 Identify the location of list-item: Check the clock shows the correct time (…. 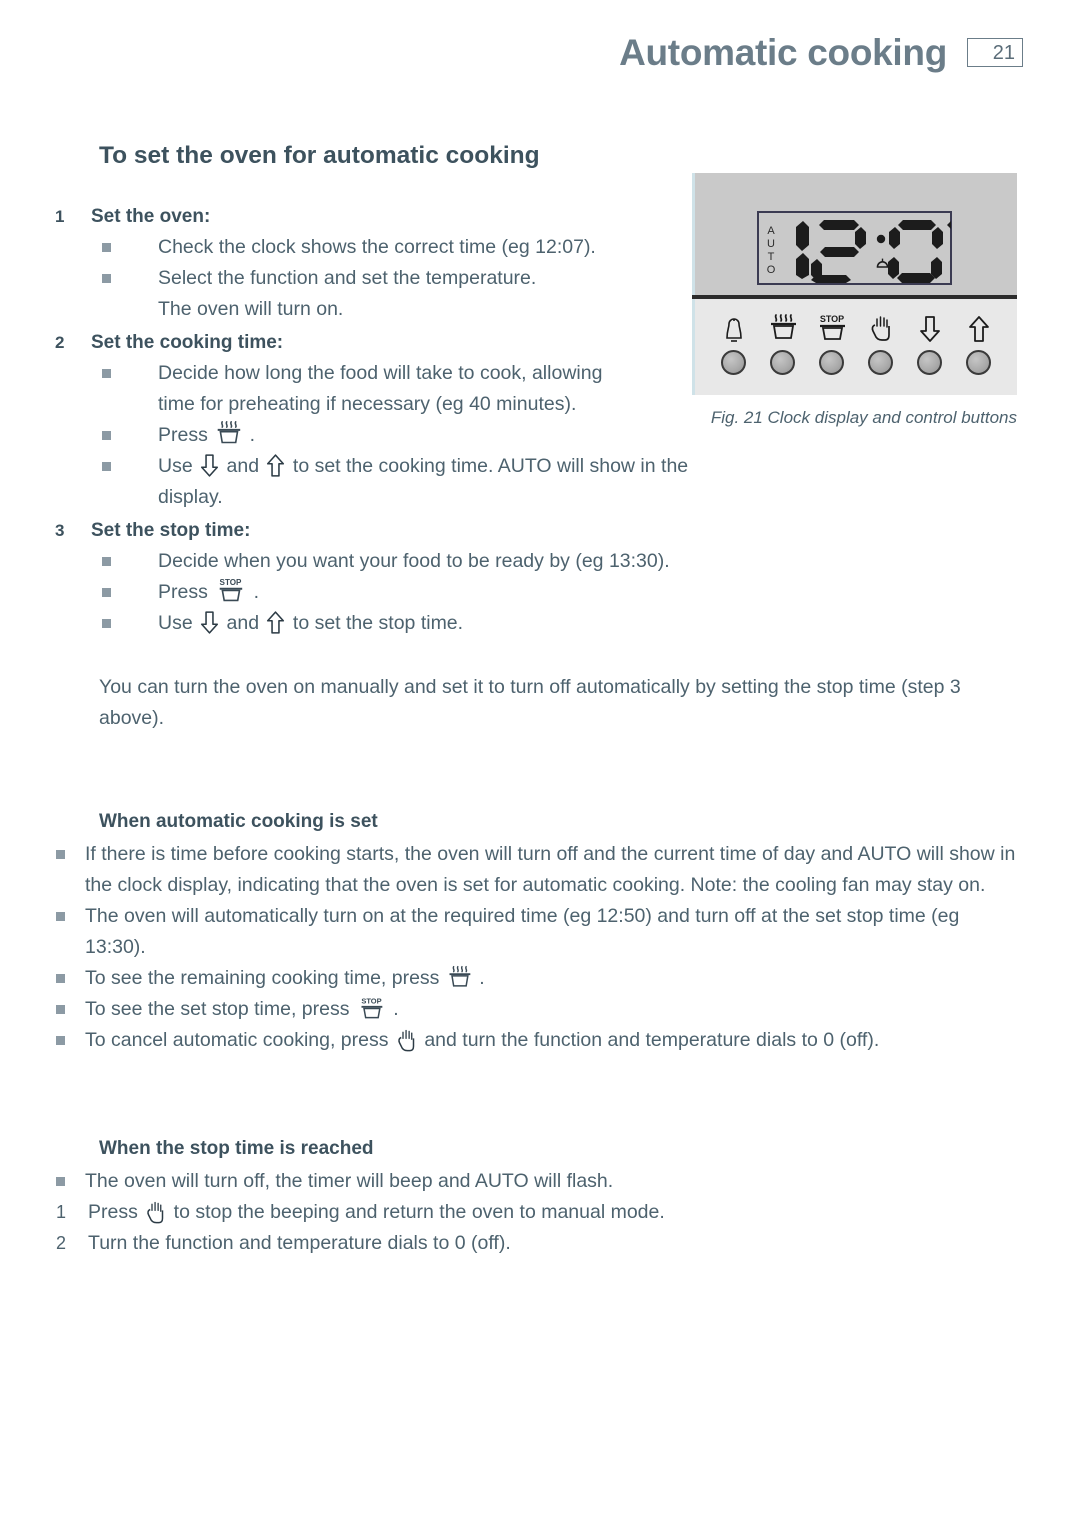
(394, 247).